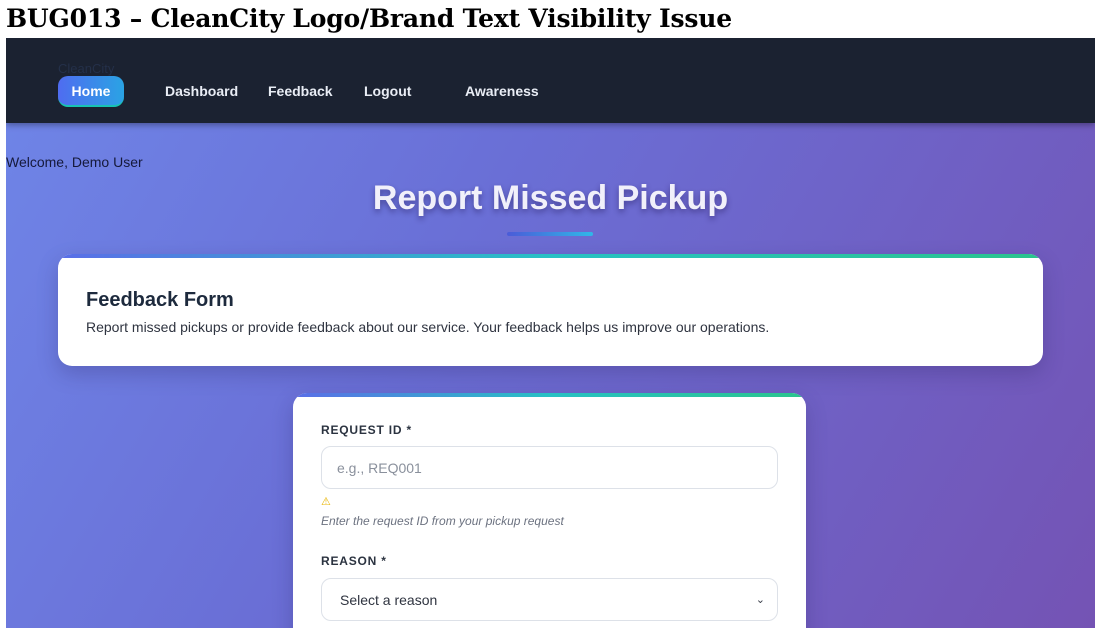 The image size is (1095, 628). What do you see at coordinates (387, 91) in the screenshot?
I see `nav-logout-link: Logout` at bounding box center [387, 91].